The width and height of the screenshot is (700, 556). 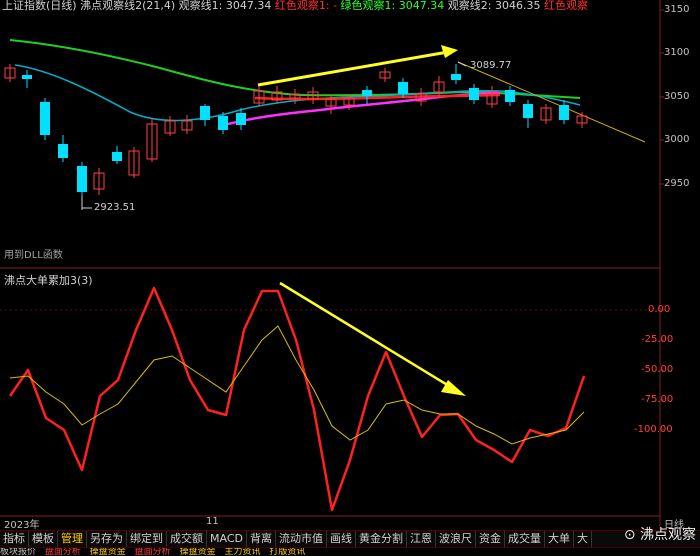 What do you see at coordinates (657, 369) in the screenshot?
I see `sub-y-tick-50: -50.00` at bounding box center [657, 369].